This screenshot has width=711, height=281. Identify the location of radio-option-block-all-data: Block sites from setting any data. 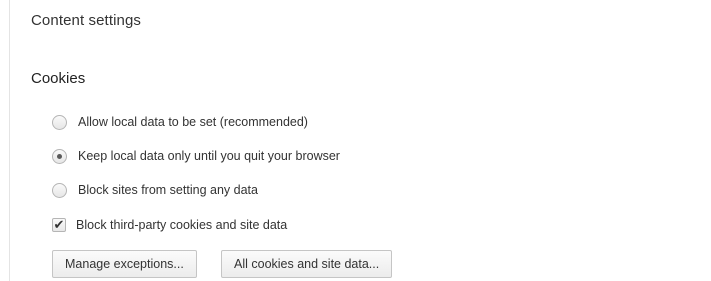
(155, 190).